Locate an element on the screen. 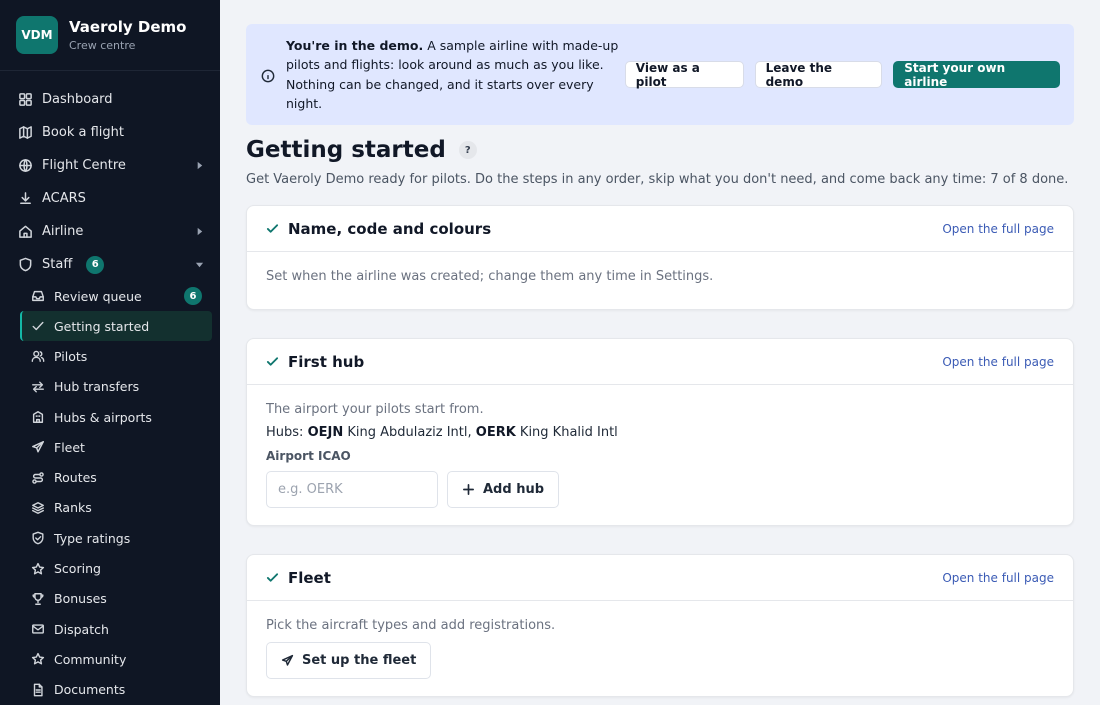 This screenshot has height=705, width=1100. sidebar-item-label: Hub transfers is located at coordinates (97, 387).